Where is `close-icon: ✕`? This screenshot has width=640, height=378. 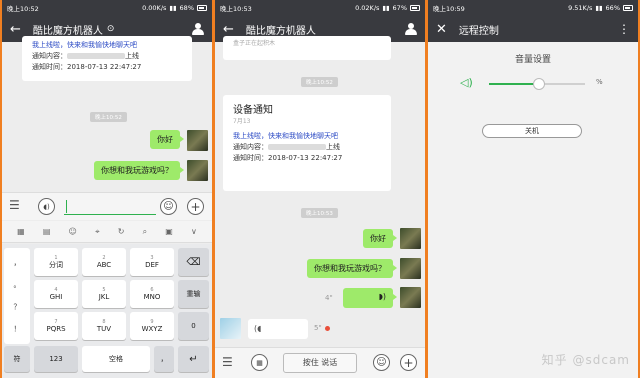 close-icon: ✕ is located at coordinates (441, 29).